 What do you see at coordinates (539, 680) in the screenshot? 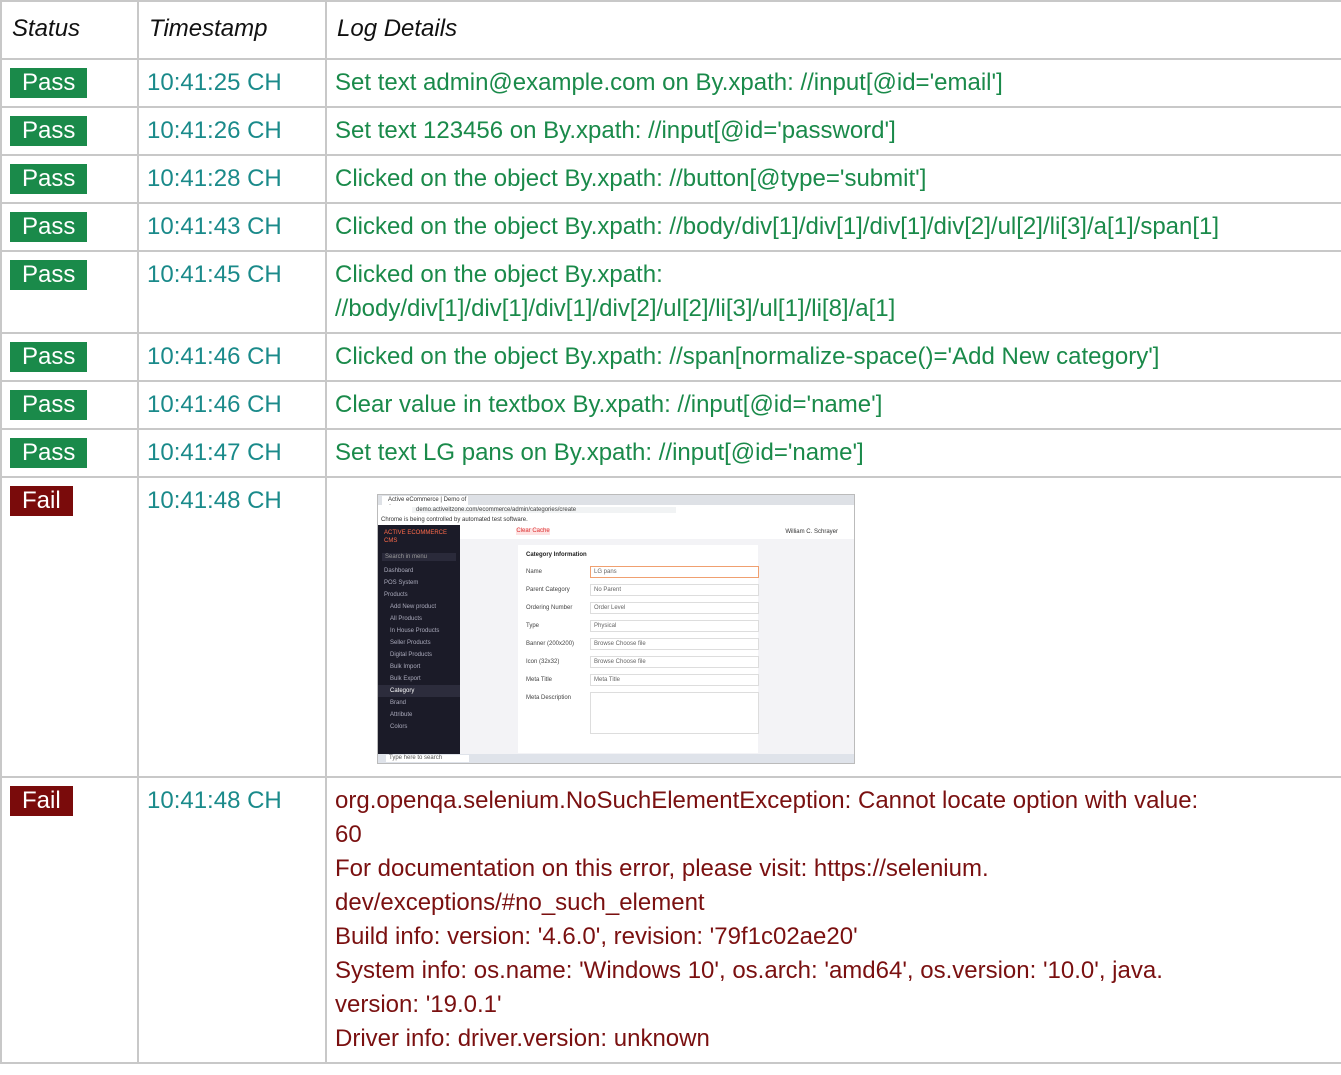
I see `field-label: Meta Title` at bounding box center [539, 680].